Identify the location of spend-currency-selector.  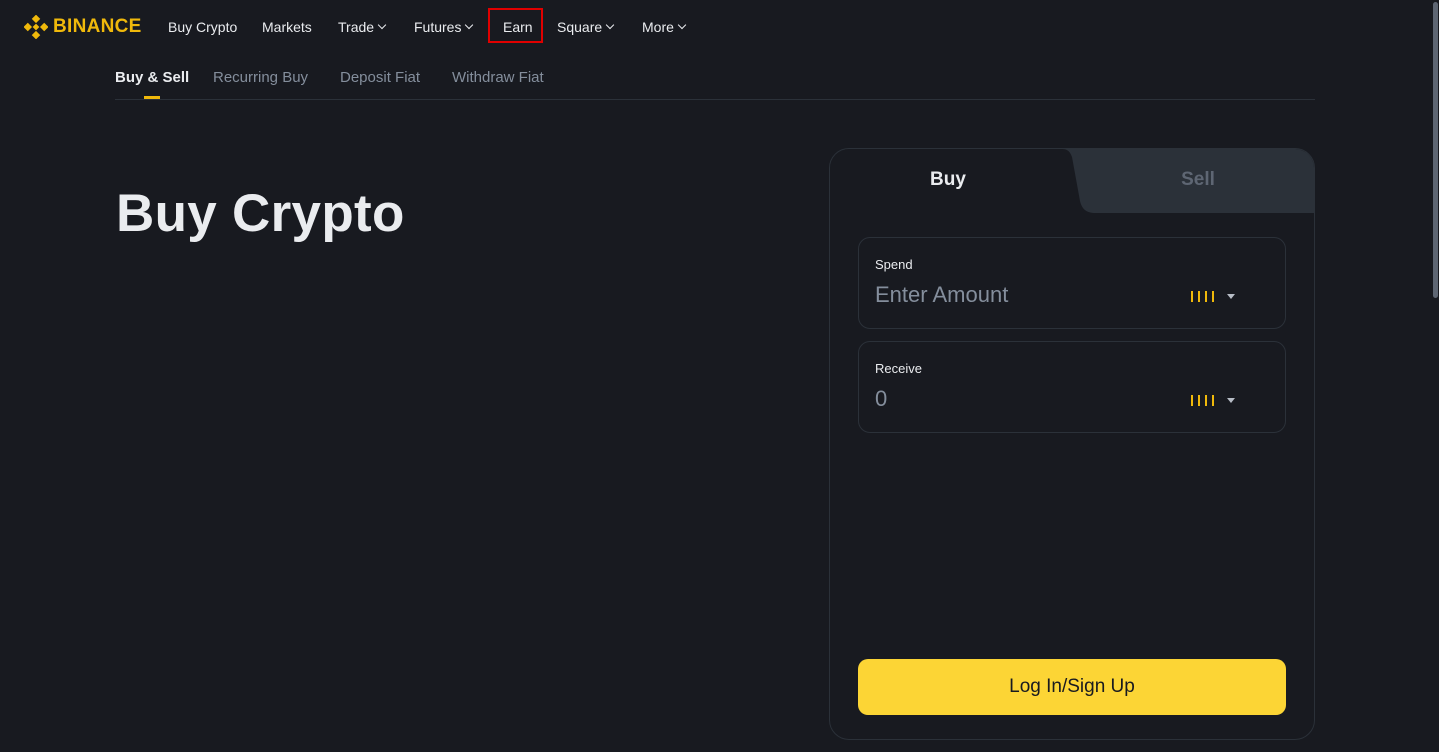
(1213, 296).